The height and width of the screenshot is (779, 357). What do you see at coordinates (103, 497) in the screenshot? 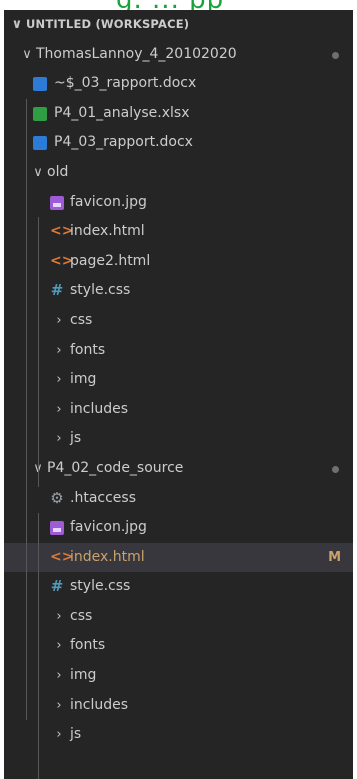
I see `file-label: .htaccess` at bounding box center [103, 497].